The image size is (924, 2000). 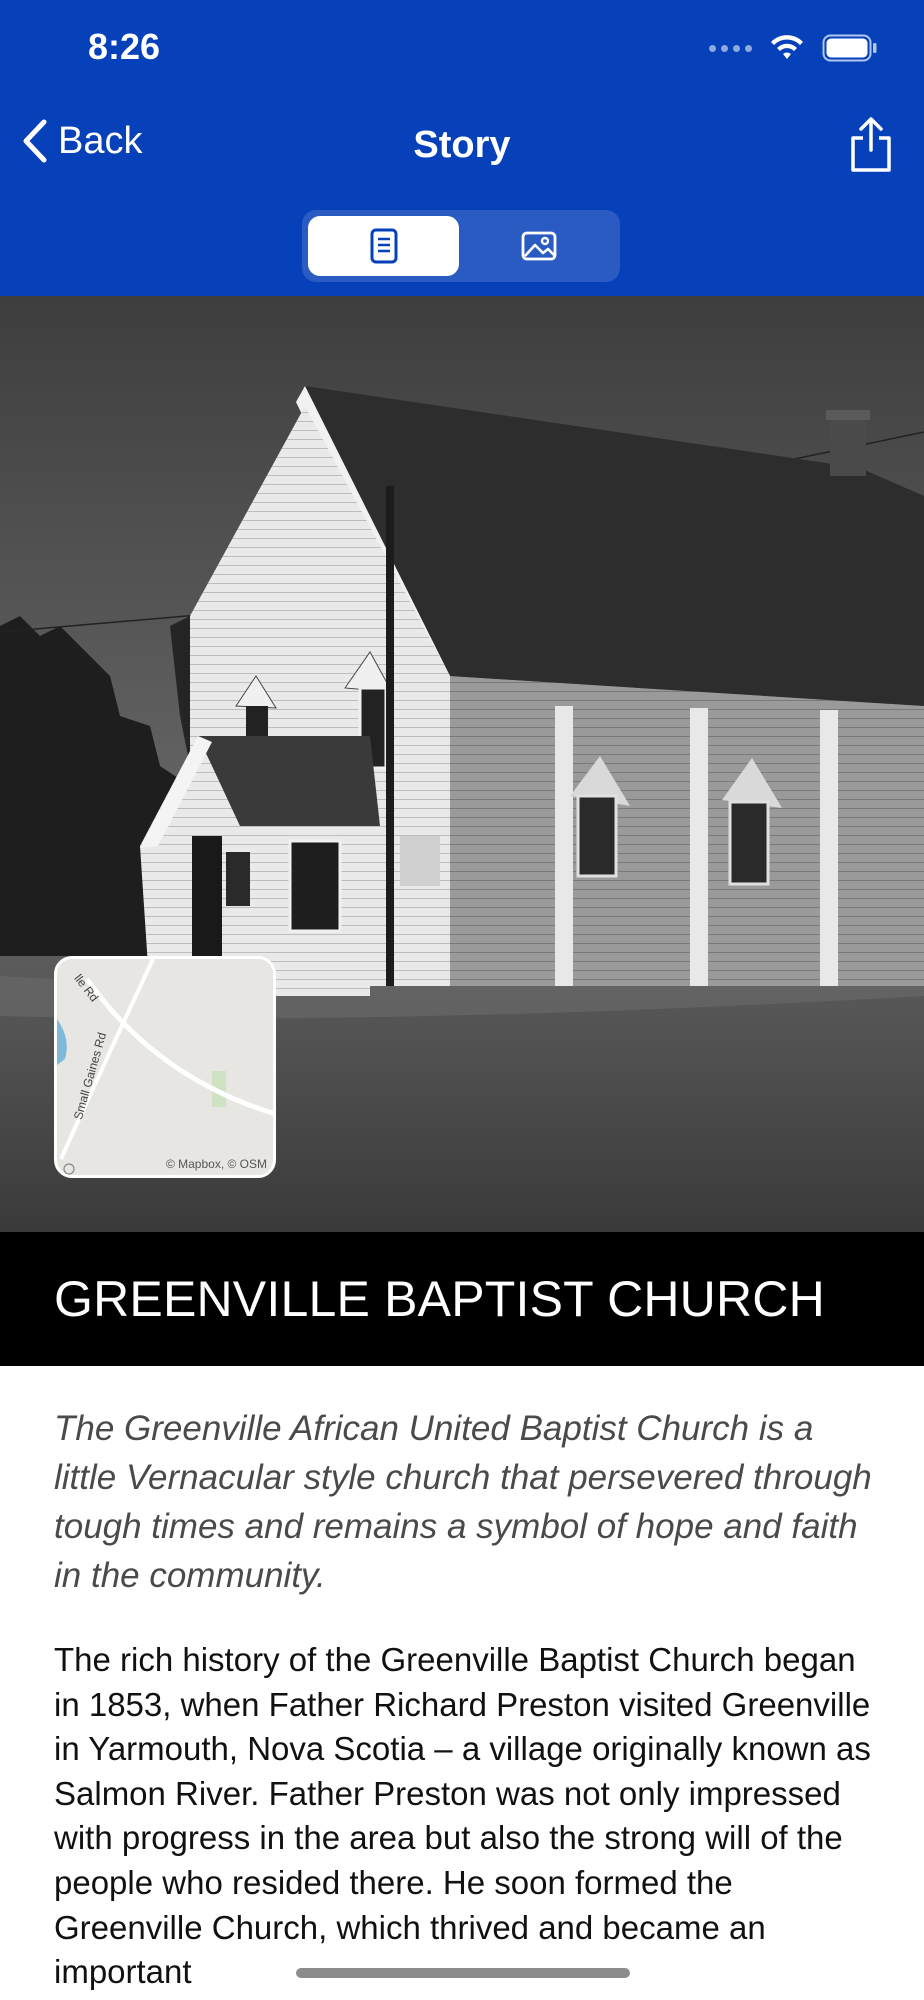 I want to click on title-band: GREENVILLE BAPTIST CHURCH, so click(x=462, y=1299).